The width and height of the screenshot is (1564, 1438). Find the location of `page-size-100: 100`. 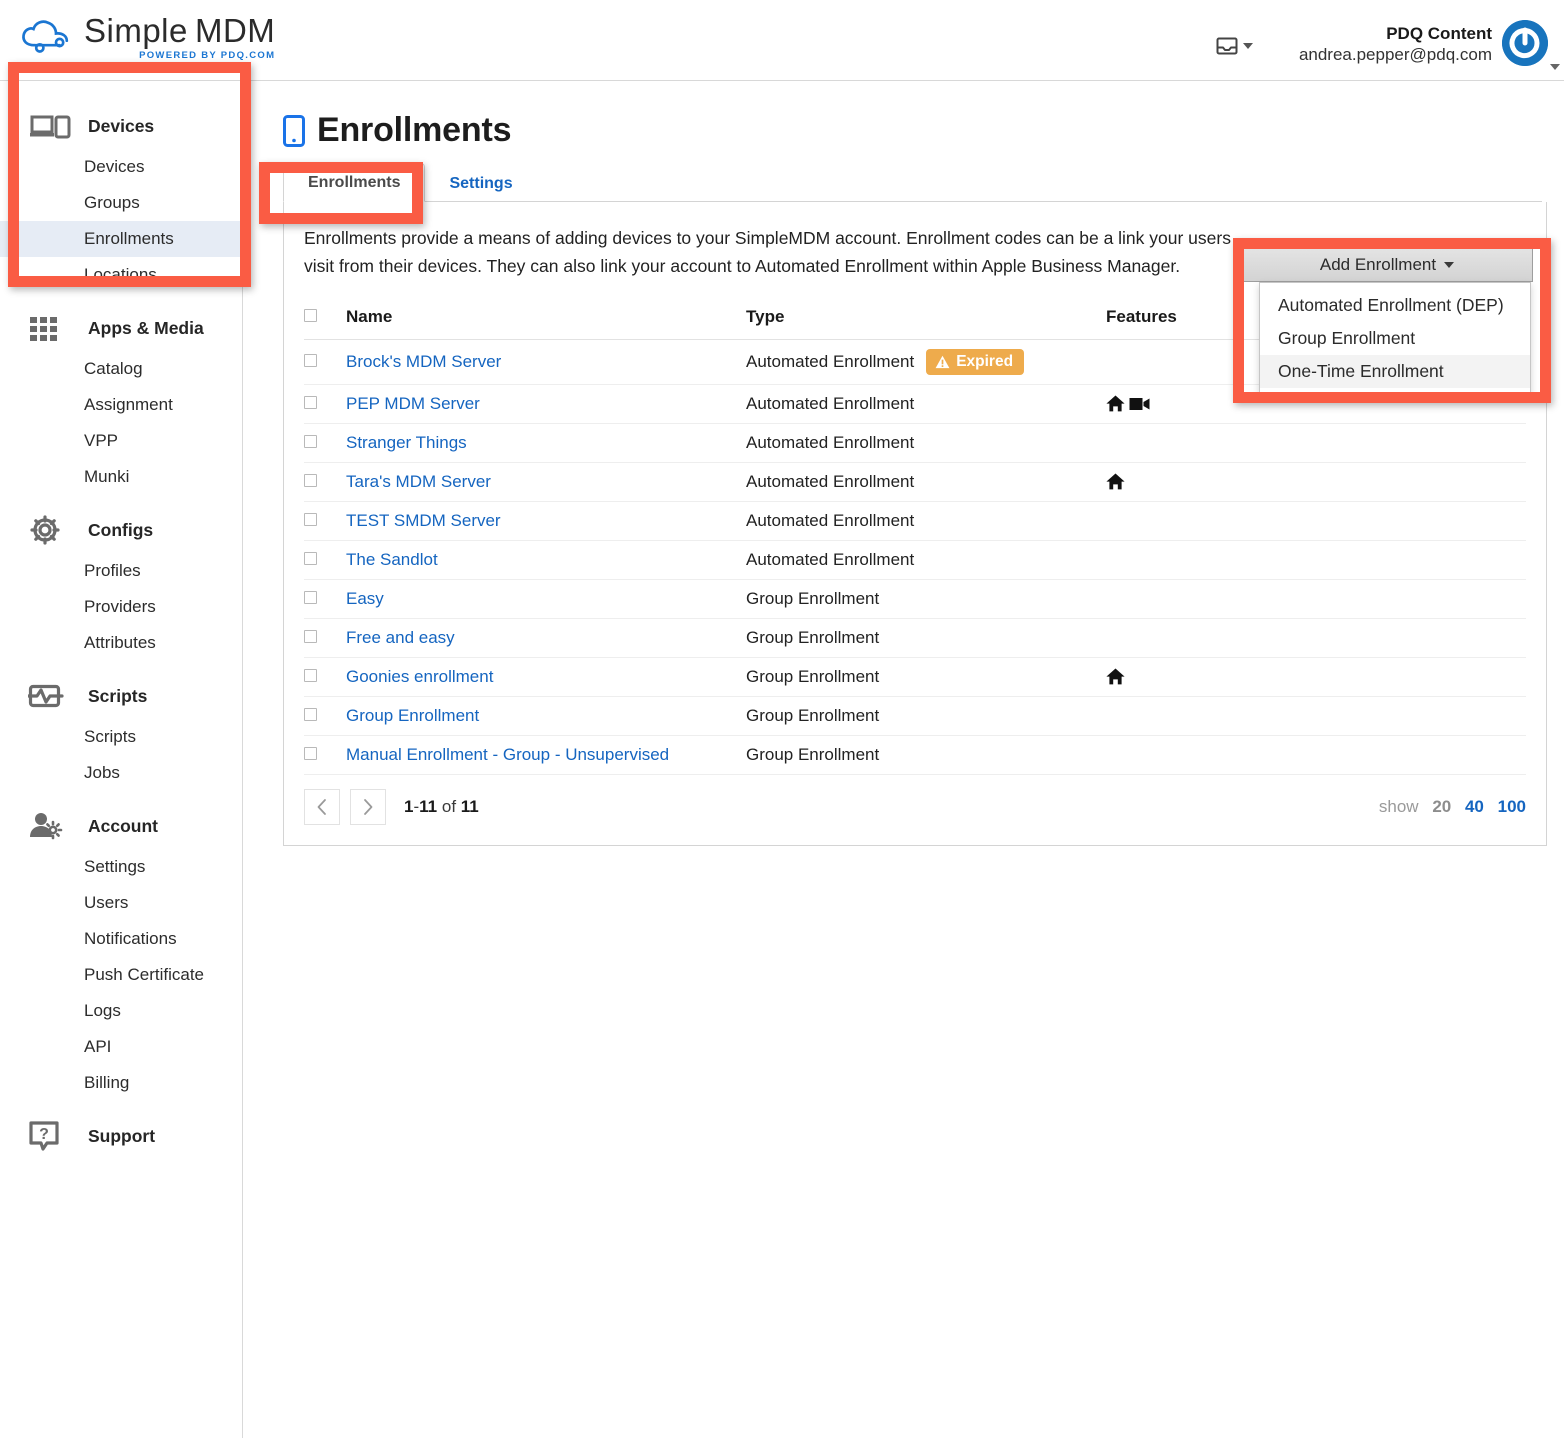

page-size-100: 100 is located at coordinates (1512, 806).